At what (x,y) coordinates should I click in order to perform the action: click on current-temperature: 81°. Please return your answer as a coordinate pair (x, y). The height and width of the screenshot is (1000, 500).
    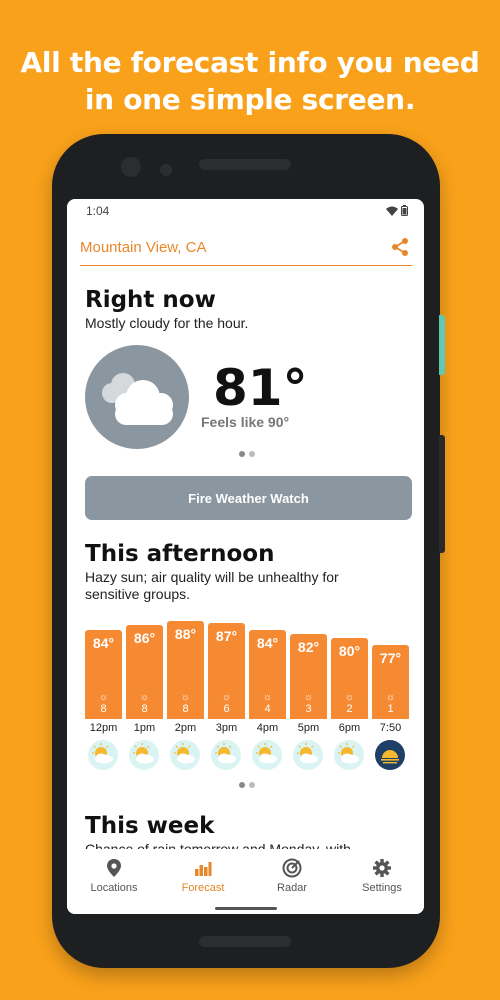
    Looking at the image, I should click on (260, 388).